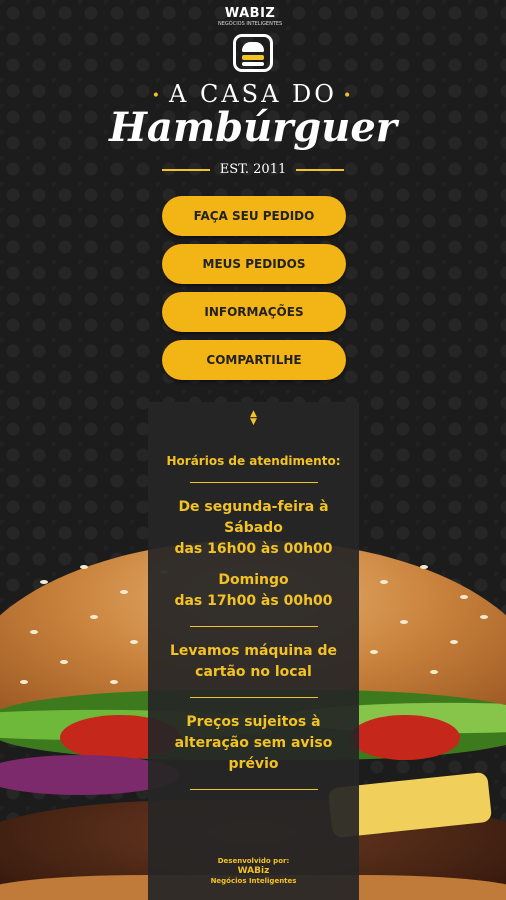 This screenshot has width=506, height=900. I want to click on card-note: Levamos máquina de cartão no local, so click(253, 661).